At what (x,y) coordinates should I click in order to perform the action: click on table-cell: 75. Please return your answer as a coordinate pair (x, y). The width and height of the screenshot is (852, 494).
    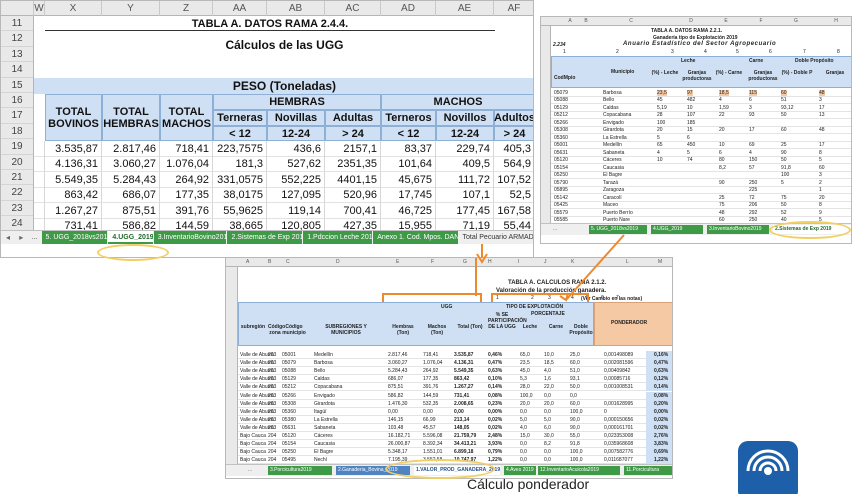
    Looking at the image, I should click on (722, 205).